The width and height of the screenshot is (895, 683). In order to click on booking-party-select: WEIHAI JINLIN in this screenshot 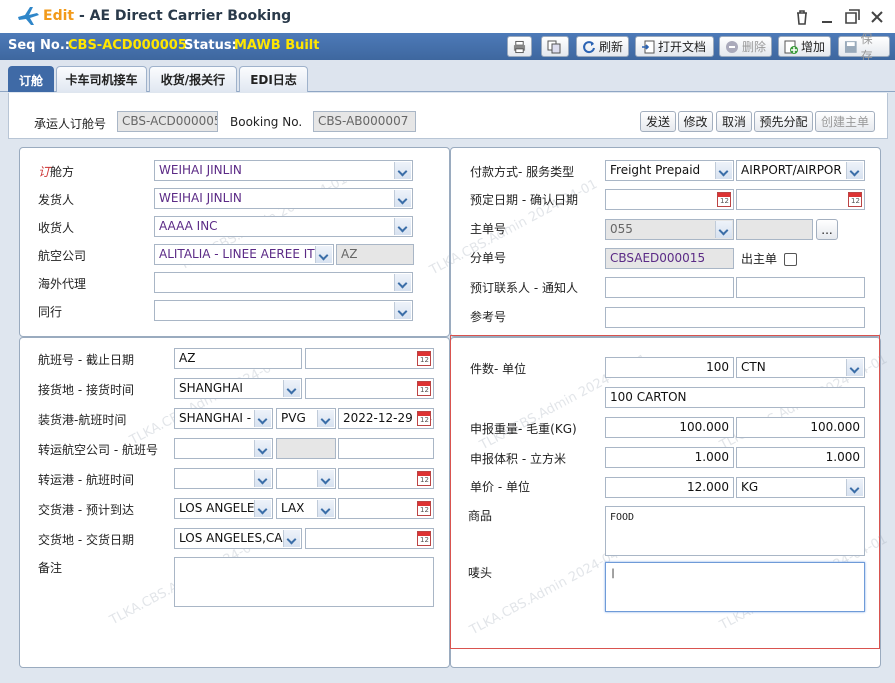, I will do `click(283, 170)`.